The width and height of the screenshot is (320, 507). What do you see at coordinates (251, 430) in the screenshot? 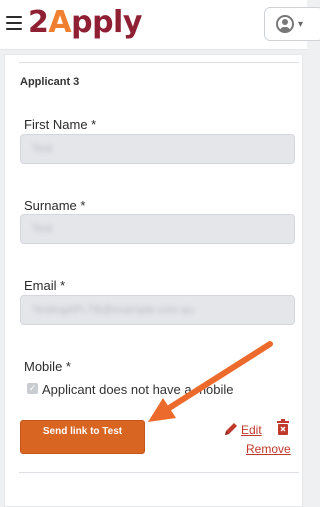
I see `edit-link: Edit` at bounding box center [251, 430].